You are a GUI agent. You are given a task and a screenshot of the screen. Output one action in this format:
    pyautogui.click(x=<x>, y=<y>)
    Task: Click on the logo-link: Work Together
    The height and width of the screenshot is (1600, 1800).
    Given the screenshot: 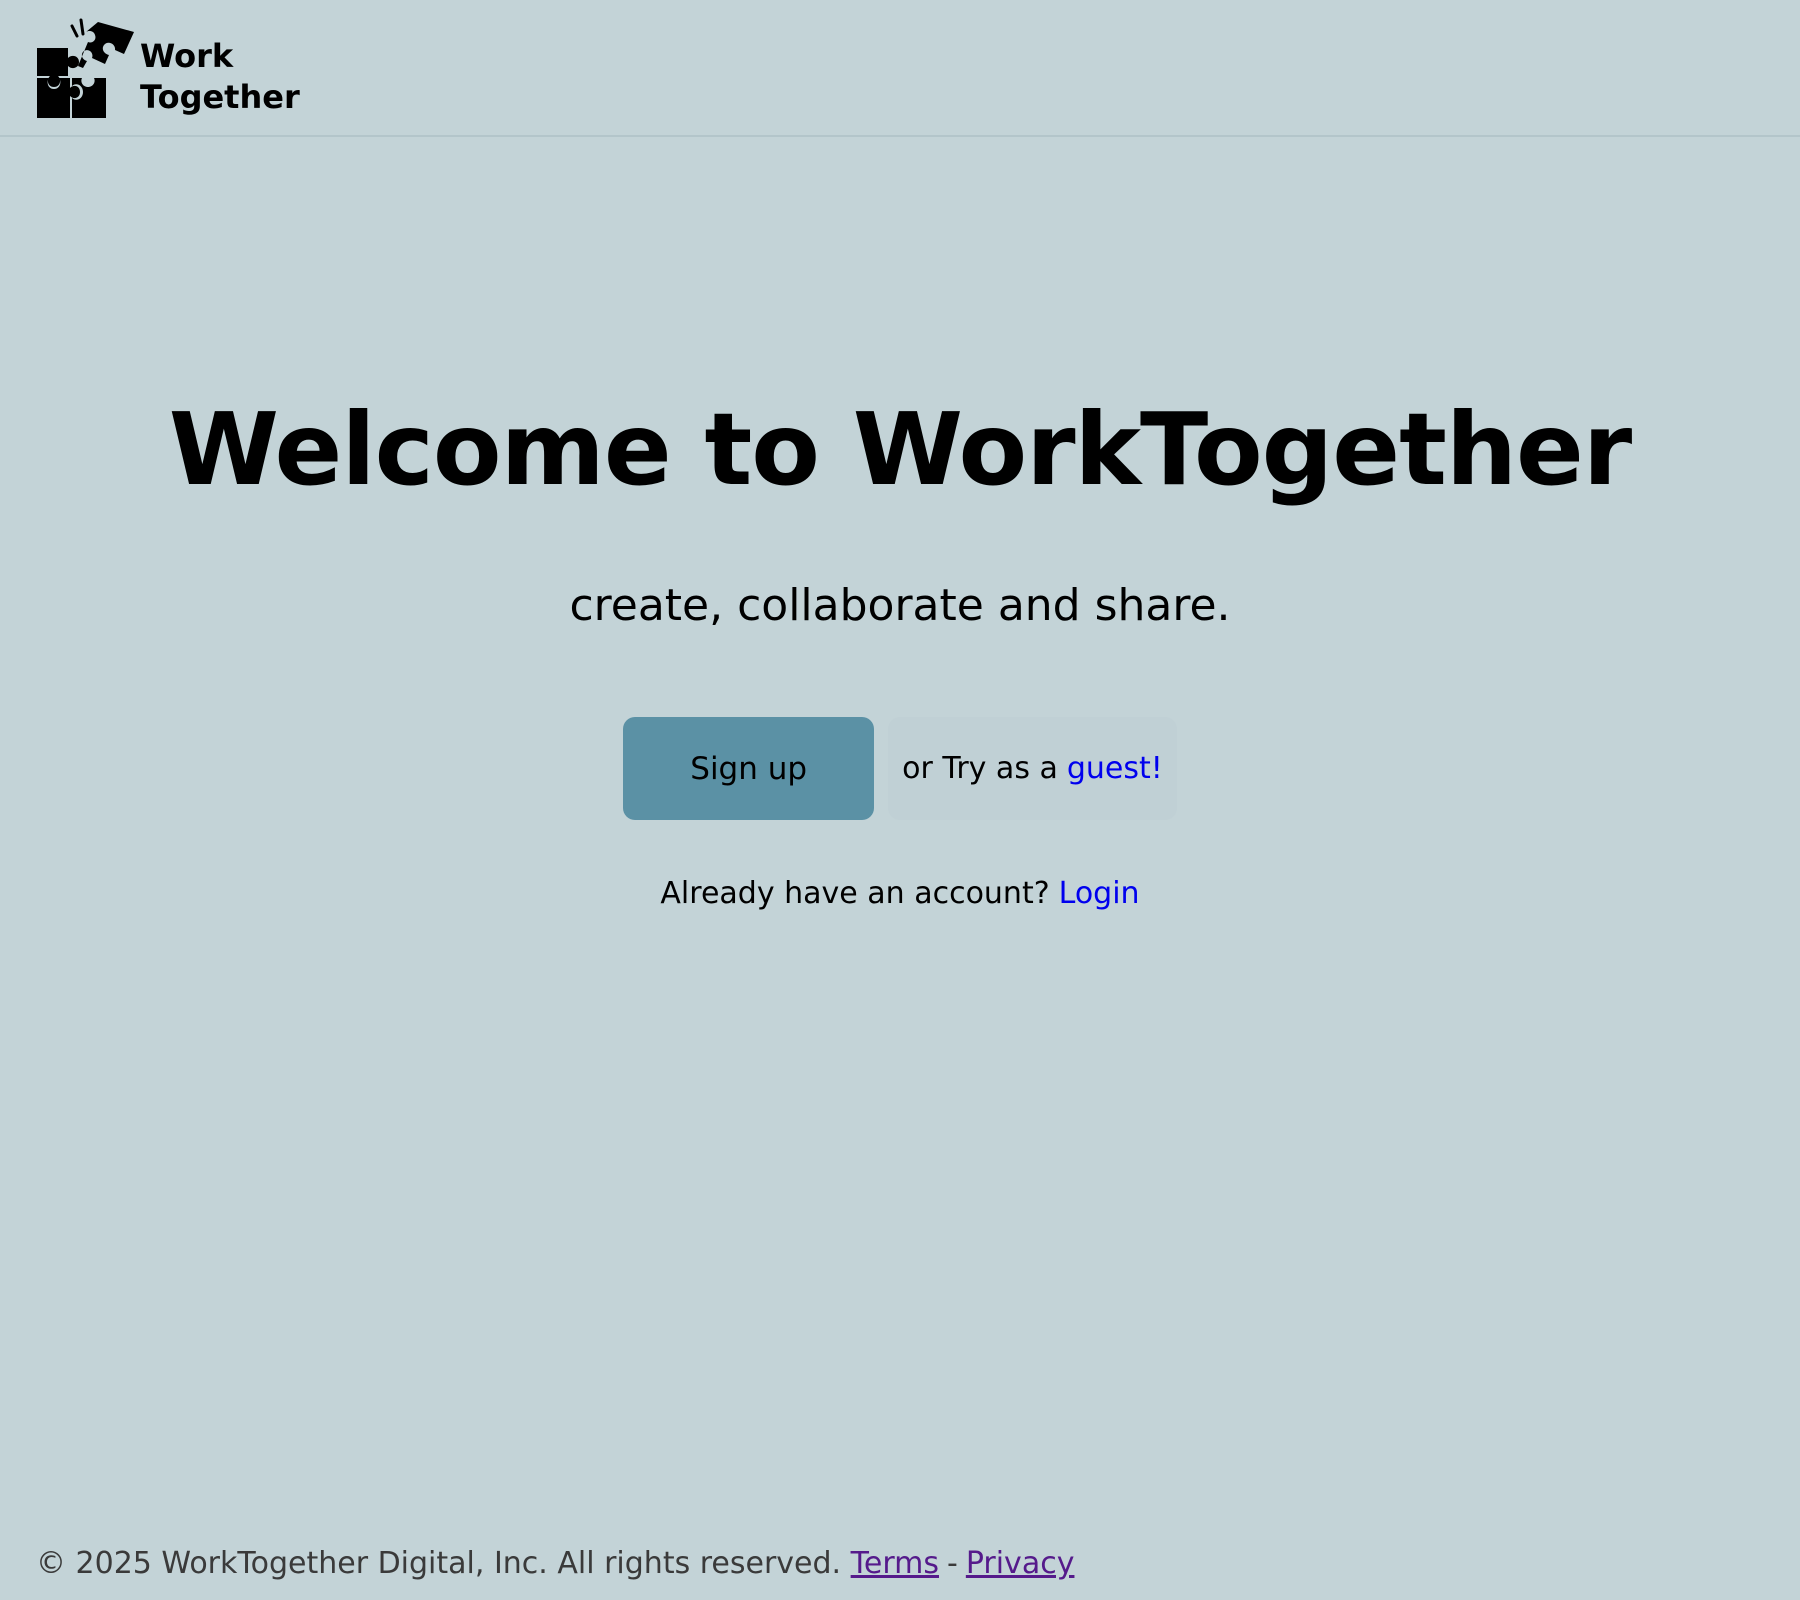 What is the action you would take?
    pyautogui.click(x=168, y=69)
    